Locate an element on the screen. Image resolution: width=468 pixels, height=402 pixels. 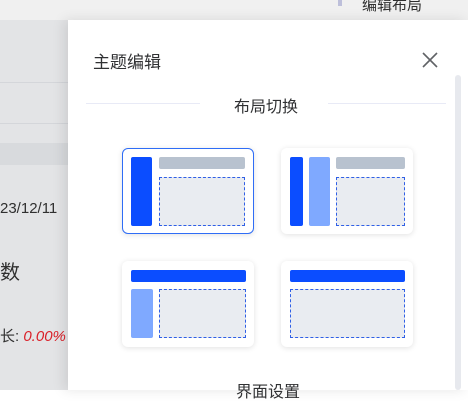
layout-section-label: 布局切换 is located at coordinates (265, 107).